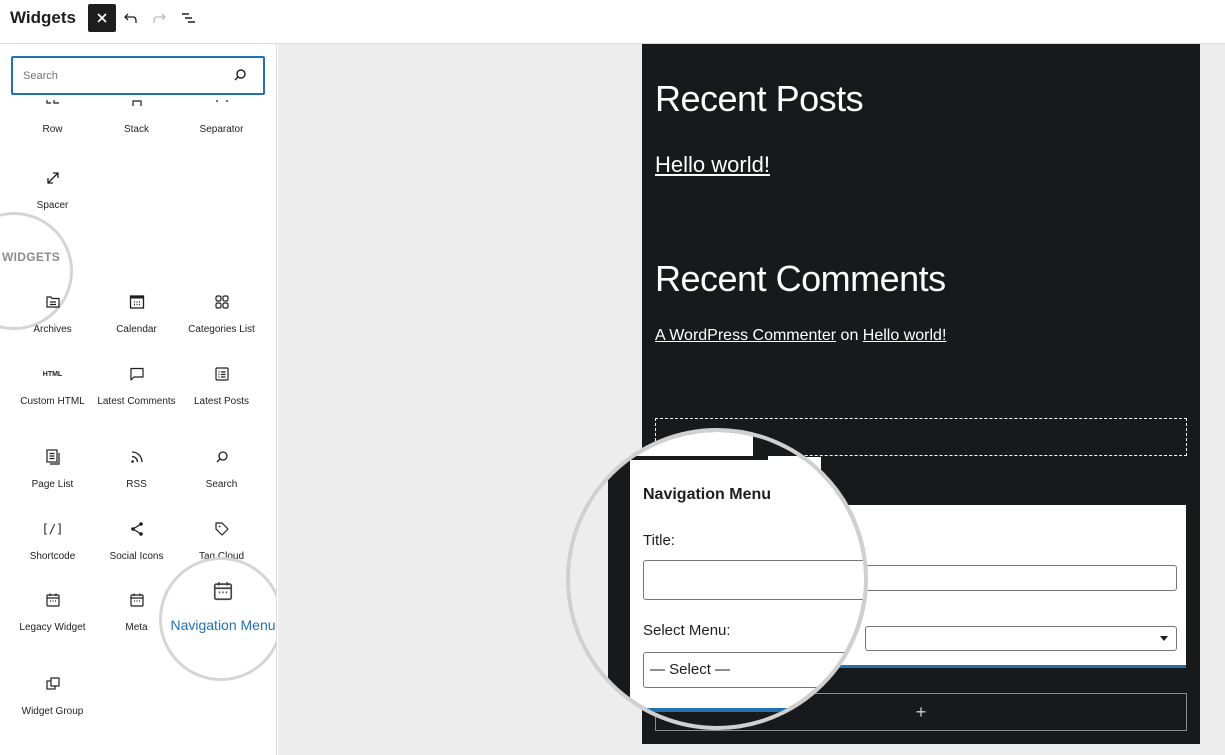 Image resolution: width=1225 pixels, height=755 pixels. I want to click on redo-button, so click(159, 18).